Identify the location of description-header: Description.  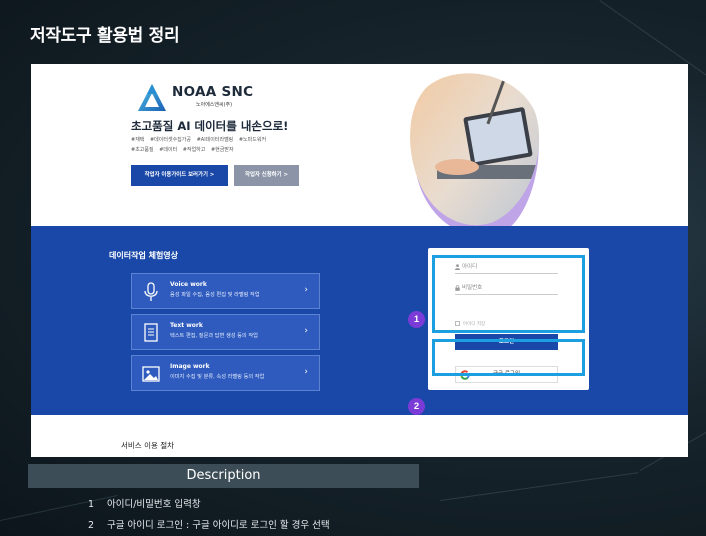
(223, 476).